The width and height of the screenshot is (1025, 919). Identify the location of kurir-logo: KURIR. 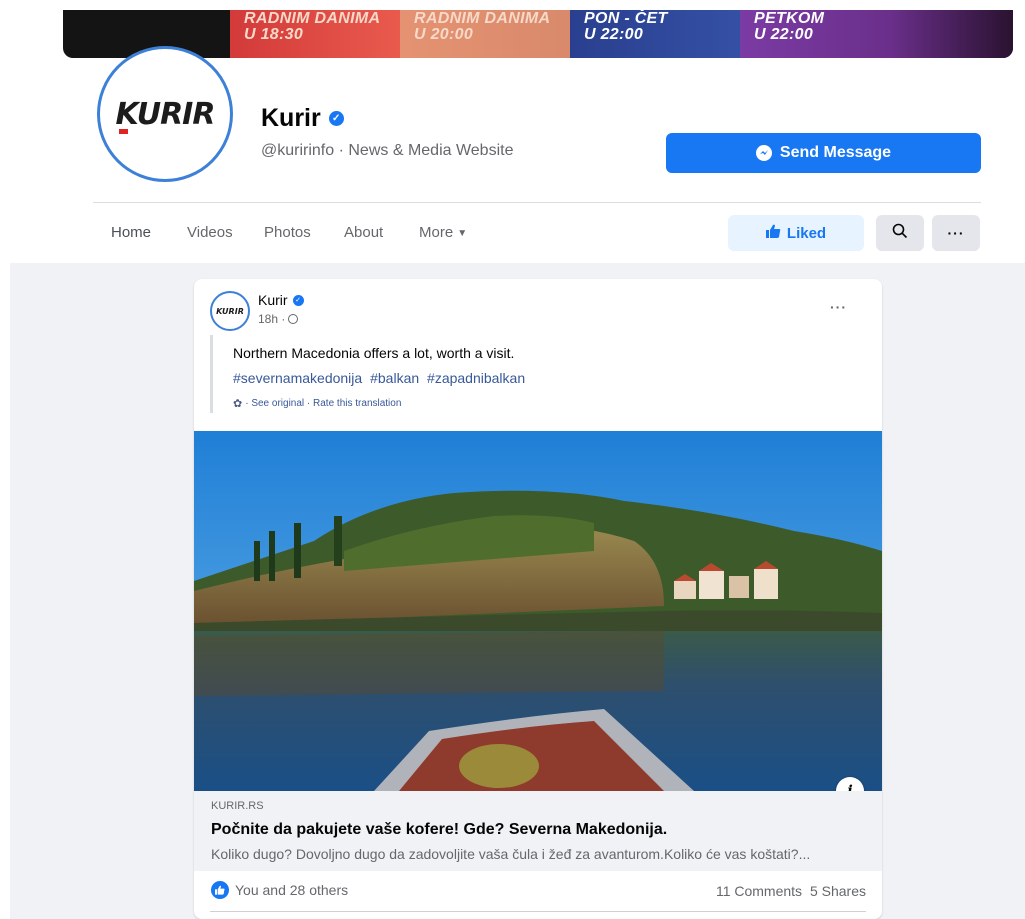
(165, 115).